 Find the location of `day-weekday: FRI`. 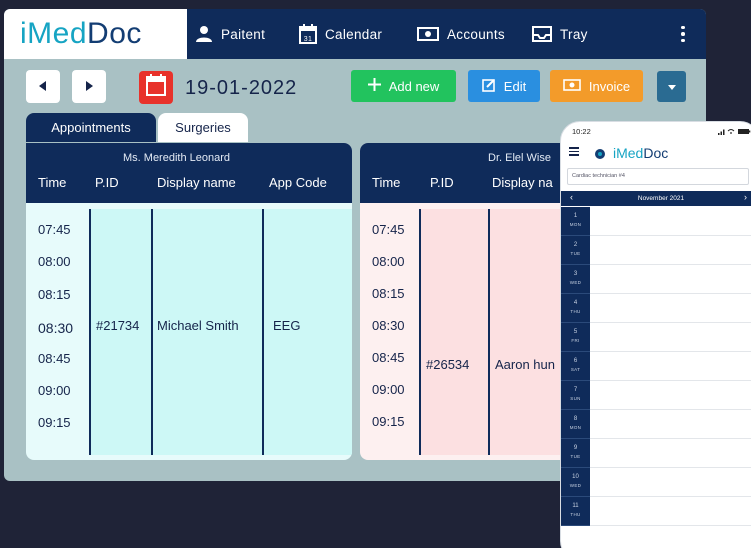

day-weekday: FRI is located at coordinates (575, 340).